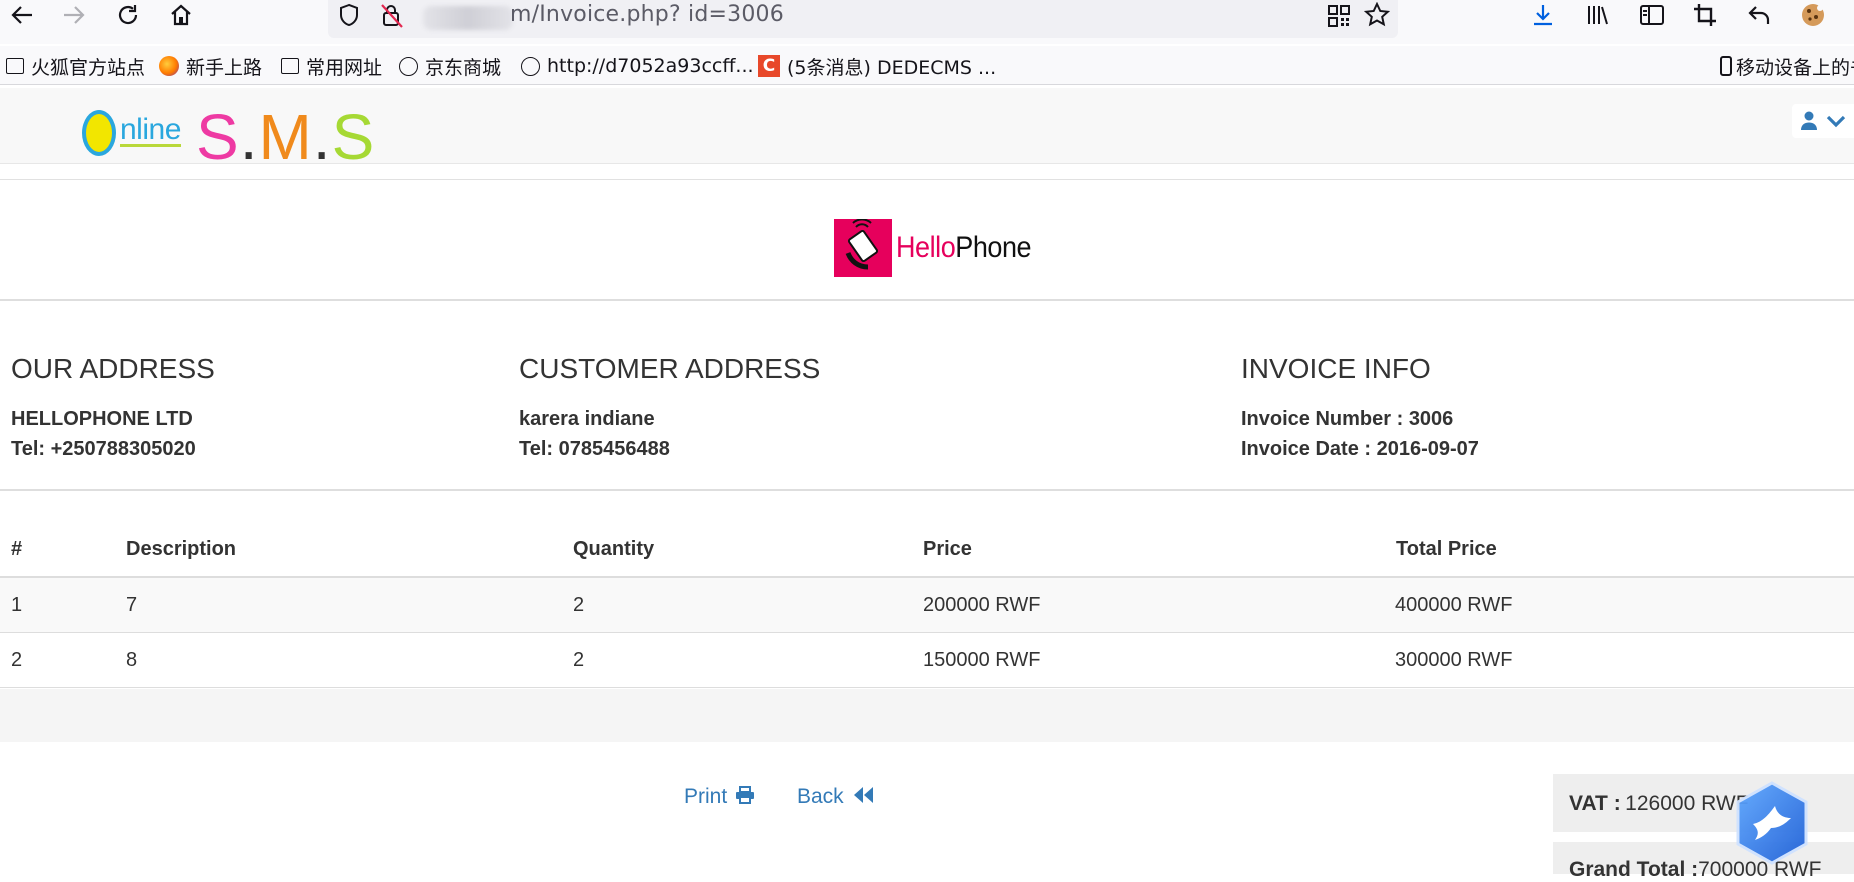 The height and width of the screenshot is (882, 1854). I want to click on invoice-info-heading: INVOICE INFO, so click(1336, 368).